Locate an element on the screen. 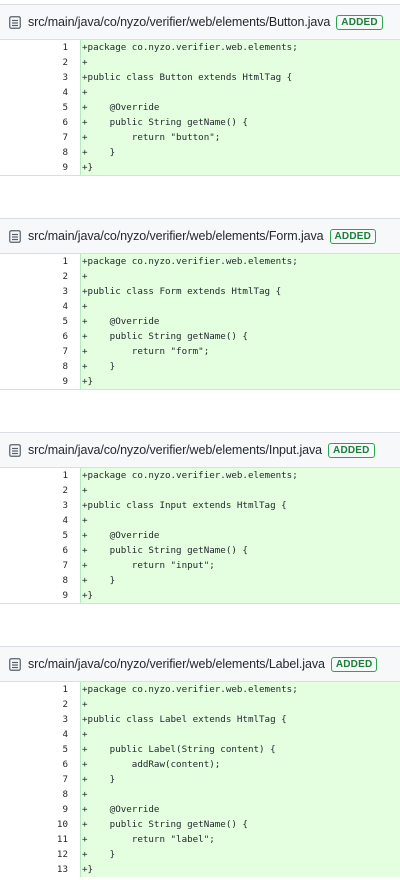 The height and width of the screenshot is (880, 400). diff-line: 6 + addRaw(content); is located at coordinates (200, 764).